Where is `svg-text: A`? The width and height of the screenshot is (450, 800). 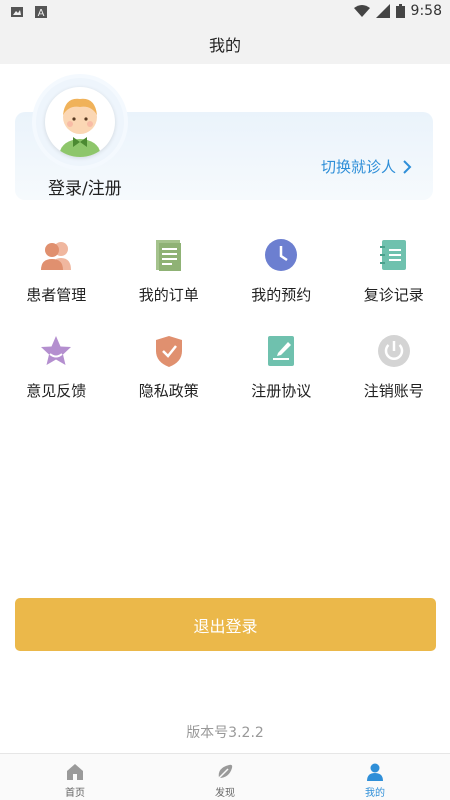
svg-text: A is located at coordinates (41, 13).